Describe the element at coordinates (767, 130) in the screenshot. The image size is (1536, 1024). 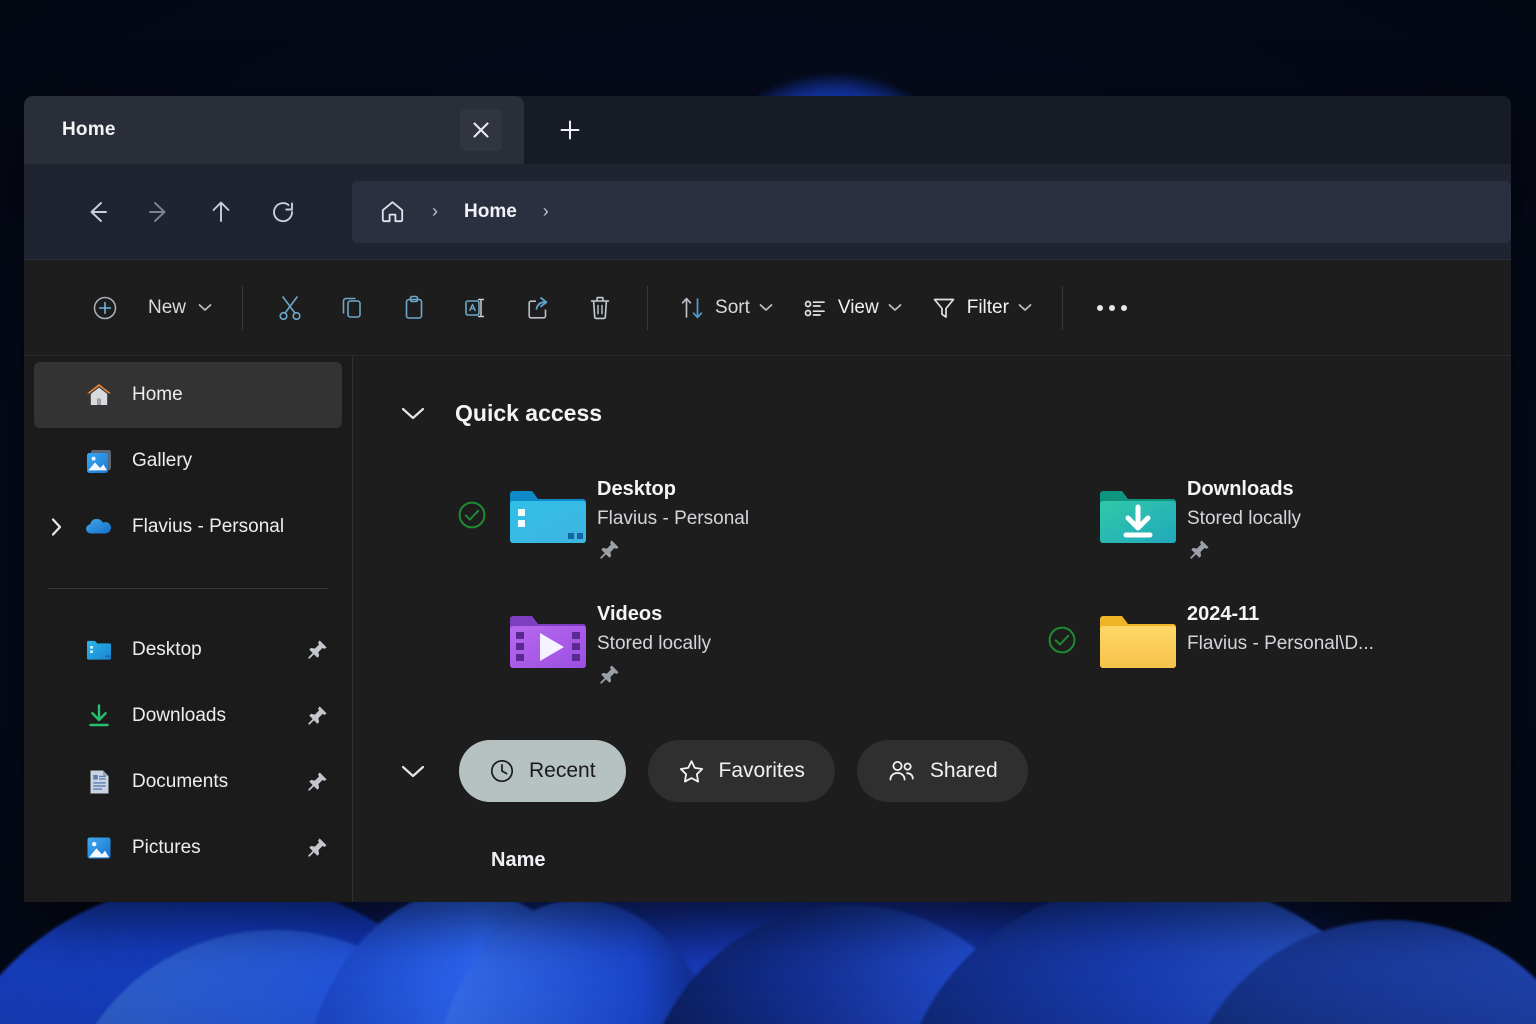
I see `title-bar: Home` at that location.